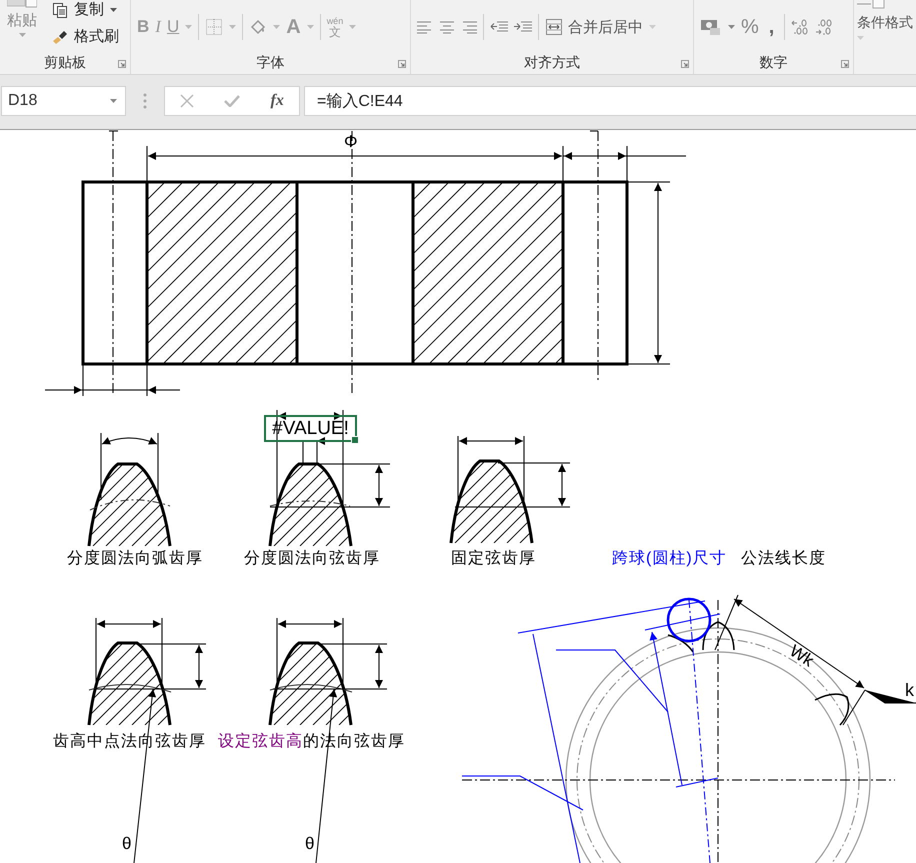  What do you see at coordinates (801, 656) in the screenshot?
I see `span-length-label: Wk` at bounding box center [801, 656].